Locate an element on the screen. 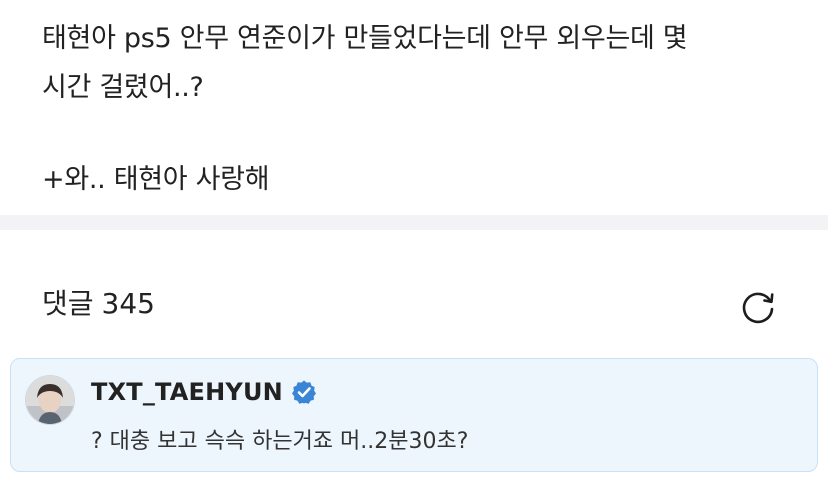 This screenshot has height=489, width=828. comment-text: ? 대충 보고 슥슥 하는거죠 머..2분30초? is located at coordinates (280, 441).